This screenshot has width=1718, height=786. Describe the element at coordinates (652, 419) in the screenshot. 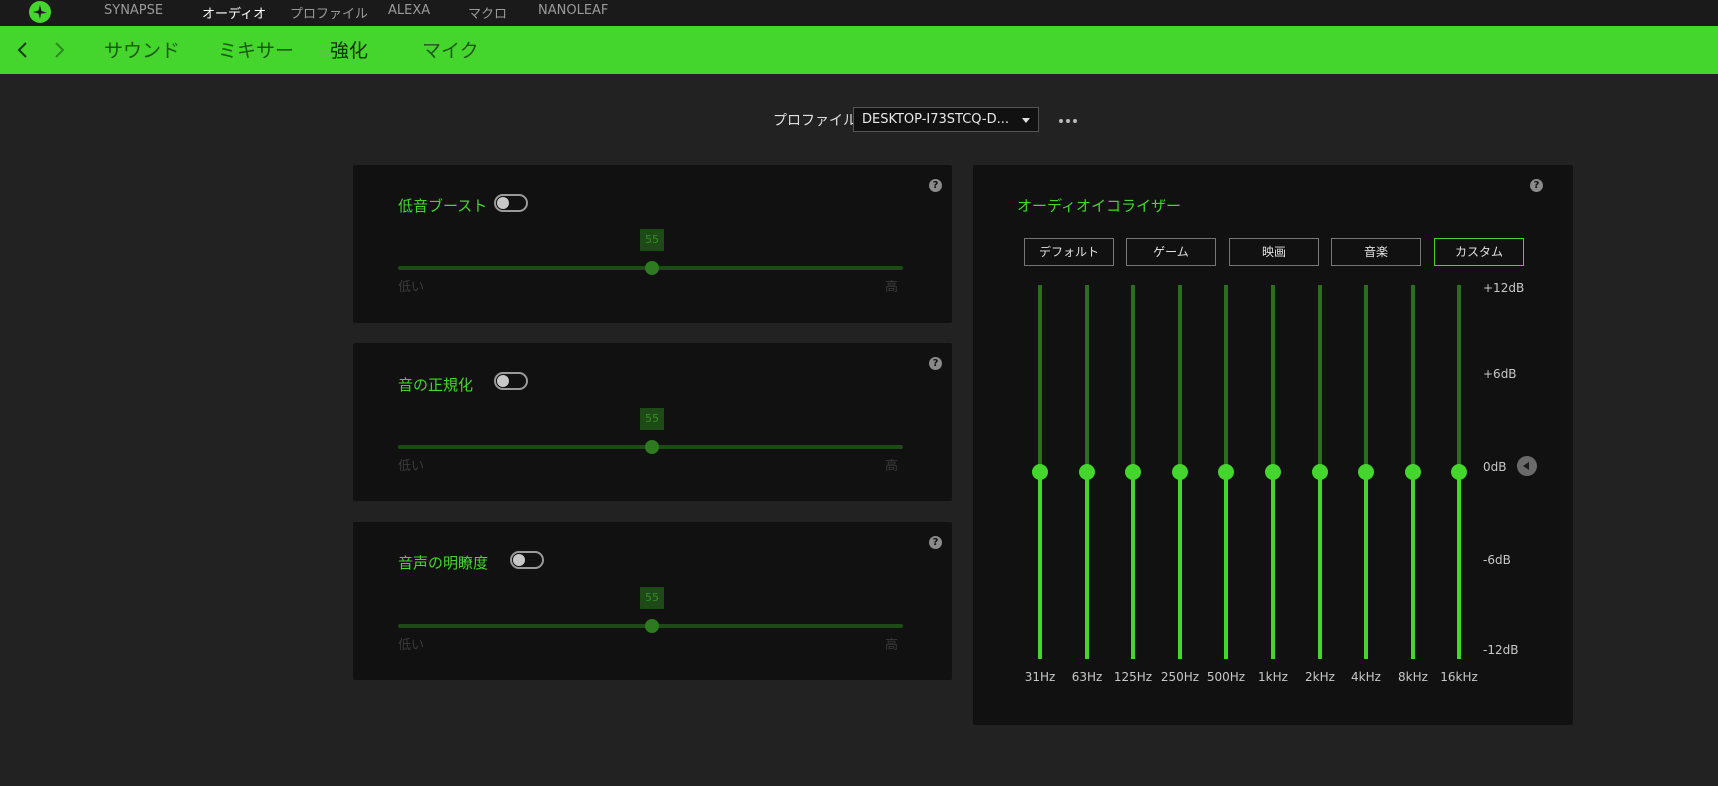

I see `normalization-value: 55` at that location.